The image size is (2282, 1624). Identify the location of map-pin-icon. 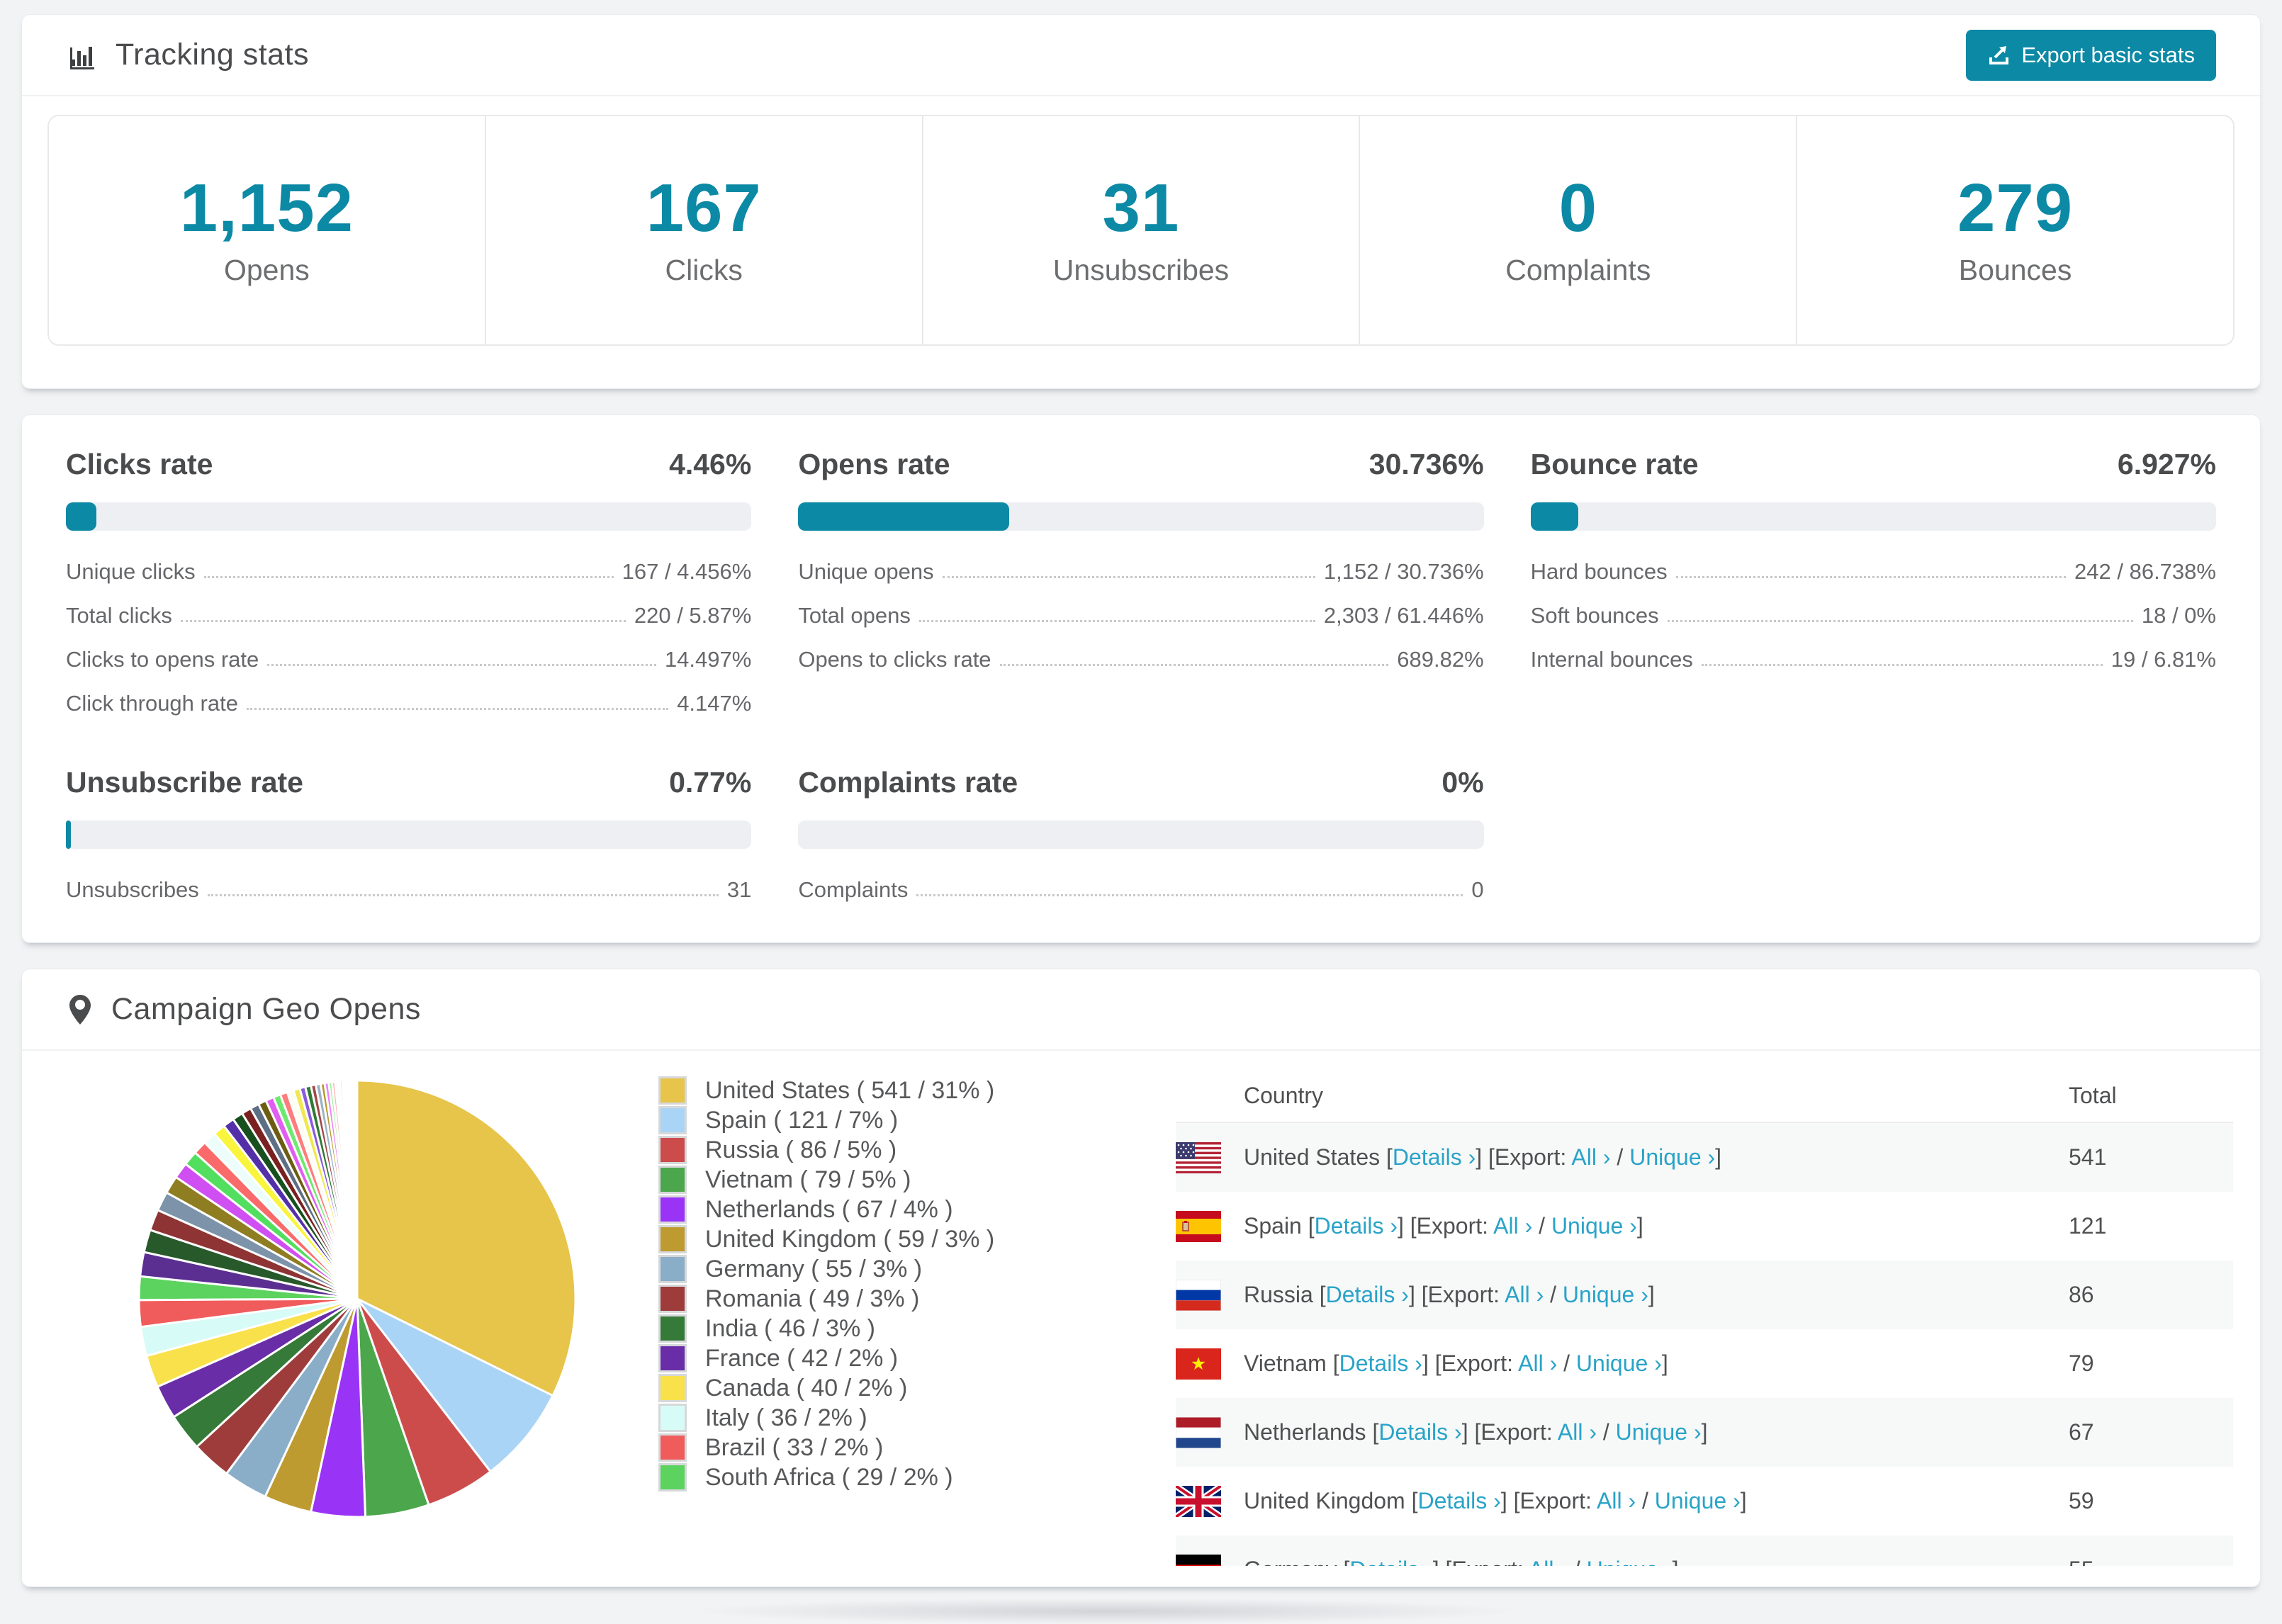
(80, 1009).